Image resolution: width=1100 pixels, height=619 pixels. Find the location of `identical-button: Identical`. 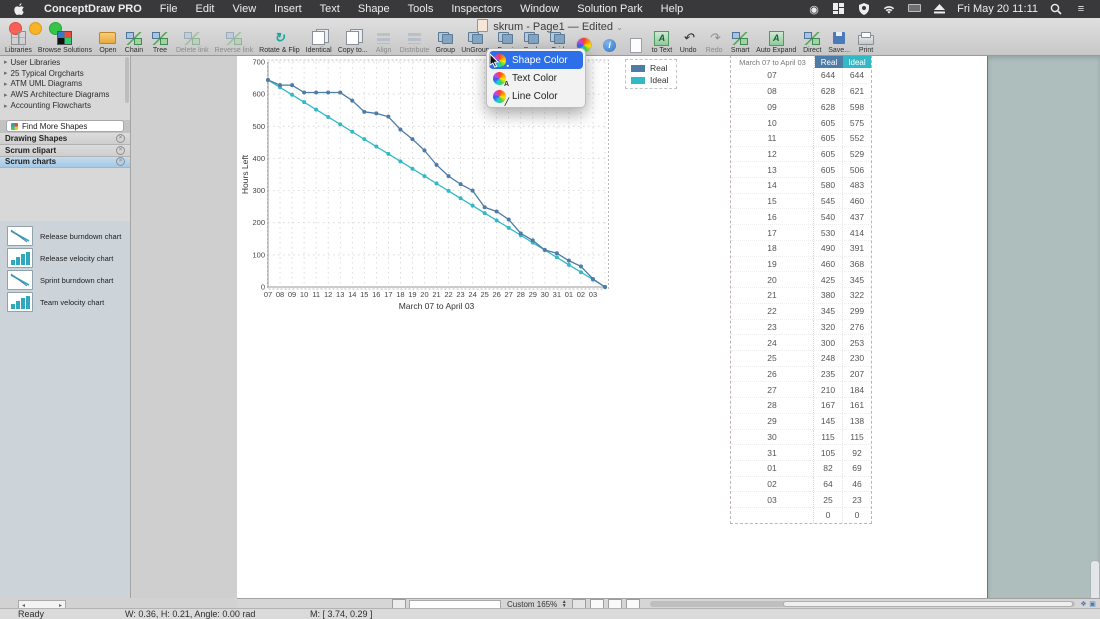

identical-button: Identical is located at coordinates (319, 42).